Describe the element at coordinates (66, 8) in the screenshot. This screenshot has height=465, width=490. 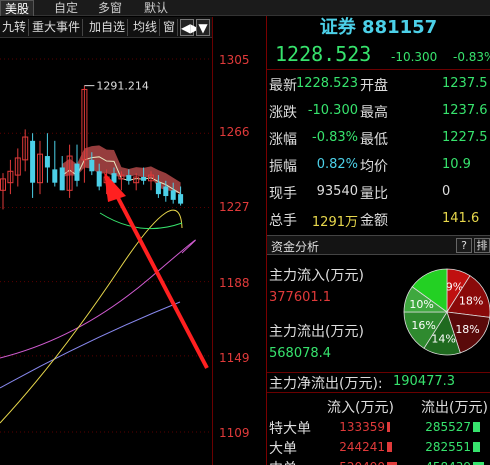
I see `tab-custom: 自定` at that location.